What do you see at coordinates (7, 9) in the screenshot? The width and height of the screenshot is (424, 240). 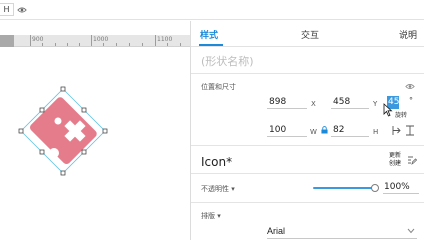 I see `h-input: H` at bounding box center [7, 9].